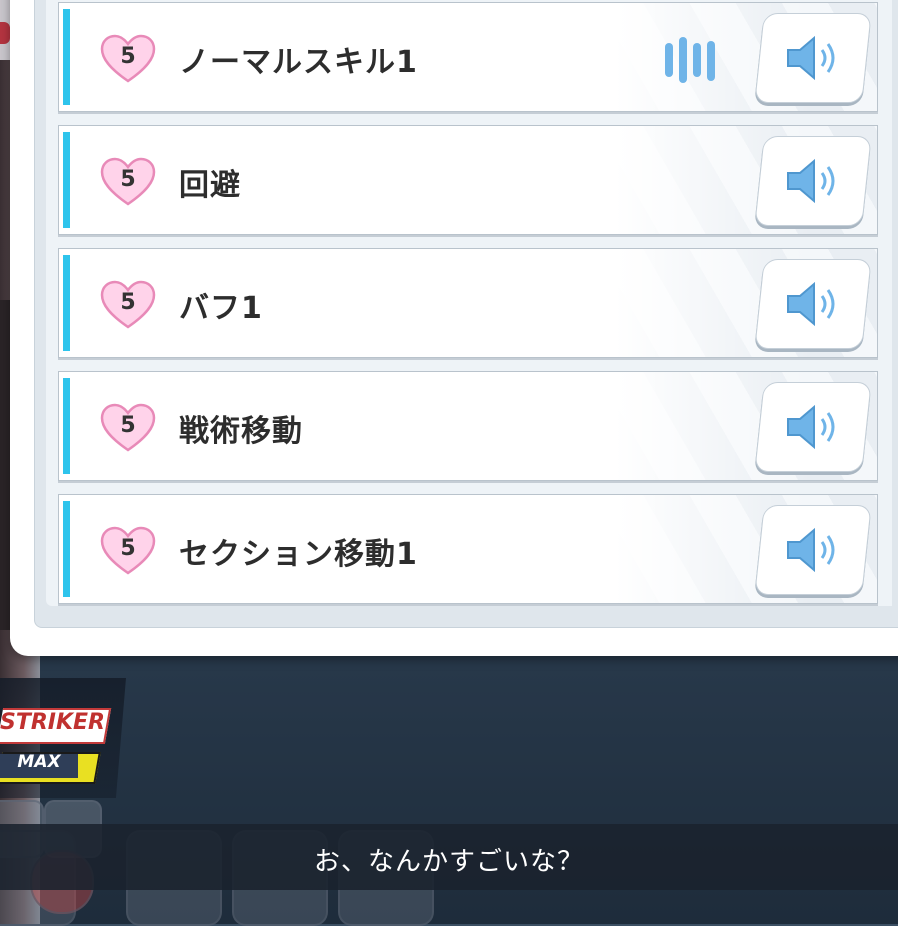 The width and height of the screenshot is (898, 926). I want to click on level-label: MAX, so click(39, 762).